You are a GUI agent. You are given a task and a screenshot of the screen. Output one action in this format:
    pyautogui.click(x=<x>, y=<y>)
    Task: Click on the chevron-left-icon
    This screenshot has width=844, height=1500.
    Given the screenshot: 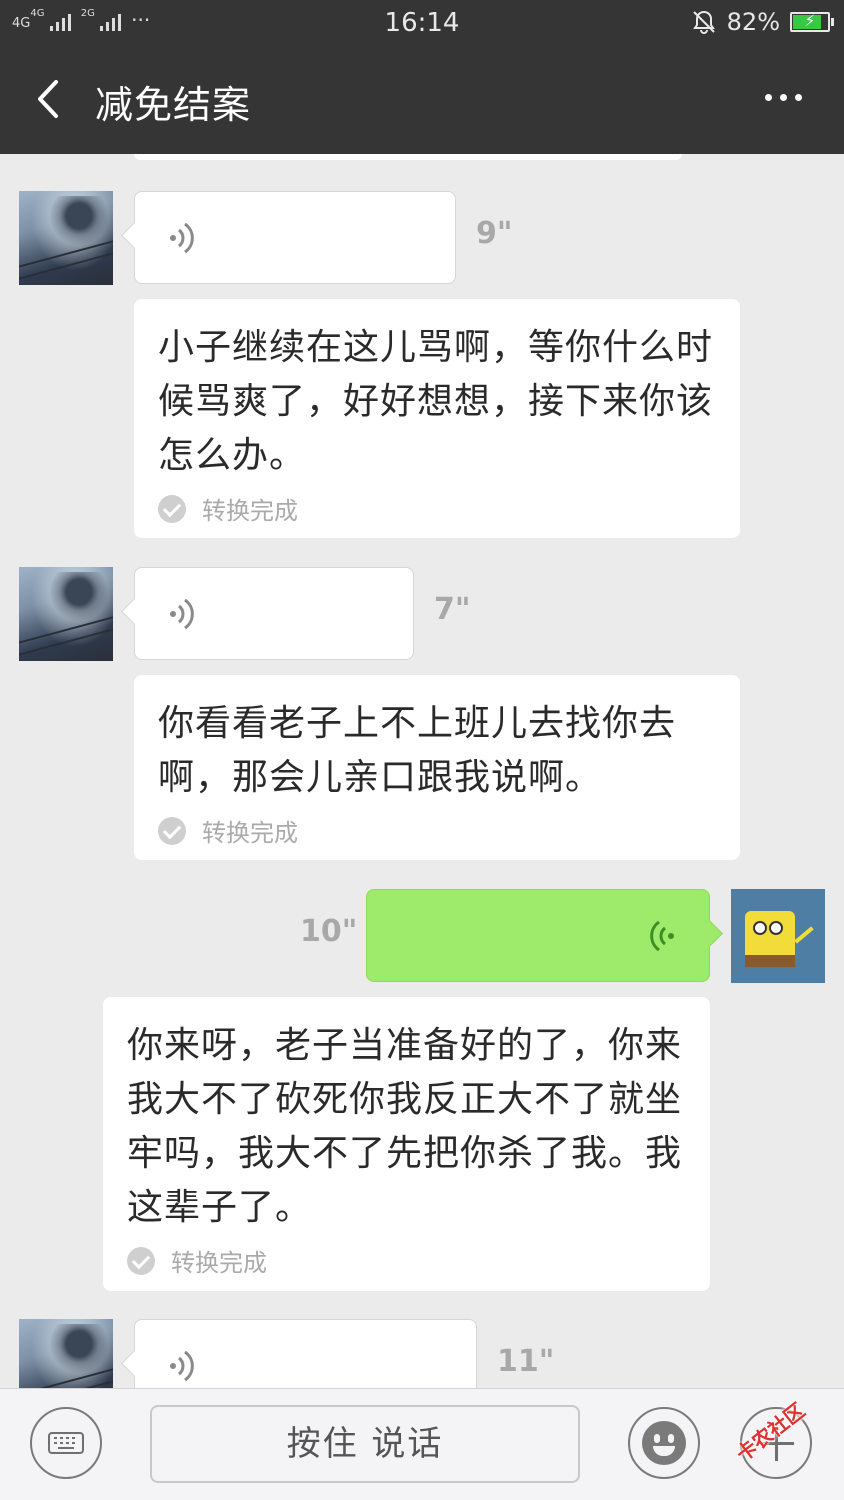 What is the action you would take?
    pyautogui.click(x=50, y=99)
    